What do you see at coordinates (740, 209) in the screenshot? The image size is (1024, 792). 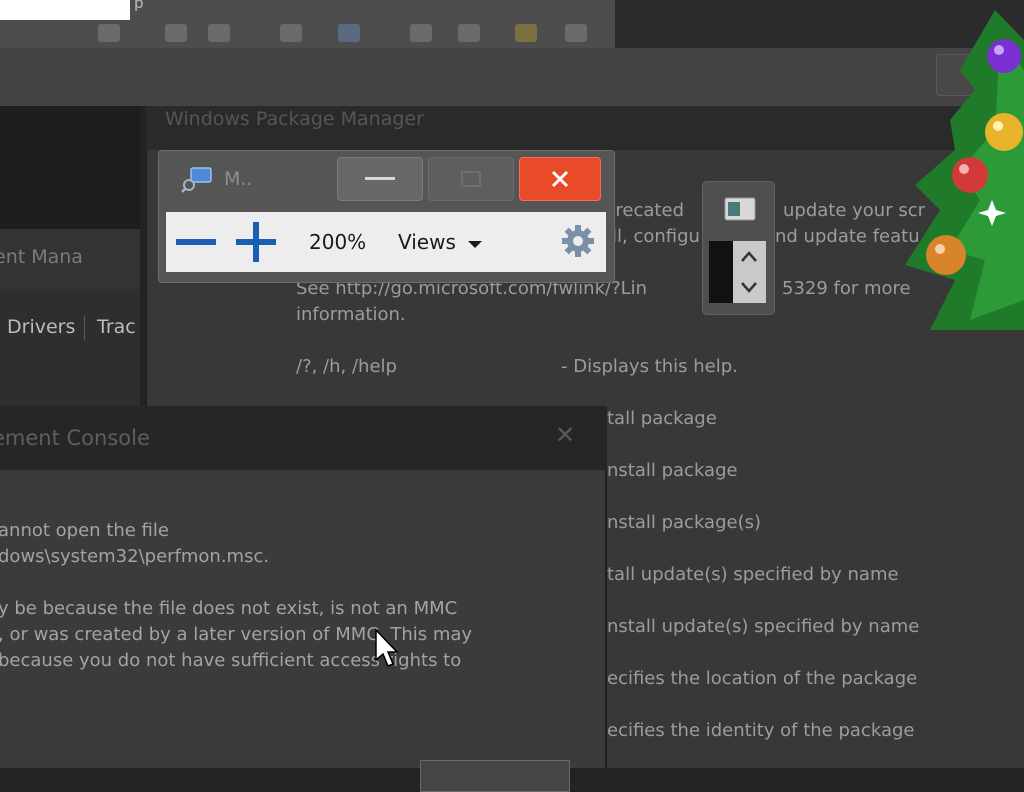 I see `window-icon` at bounding box center [740, 209].